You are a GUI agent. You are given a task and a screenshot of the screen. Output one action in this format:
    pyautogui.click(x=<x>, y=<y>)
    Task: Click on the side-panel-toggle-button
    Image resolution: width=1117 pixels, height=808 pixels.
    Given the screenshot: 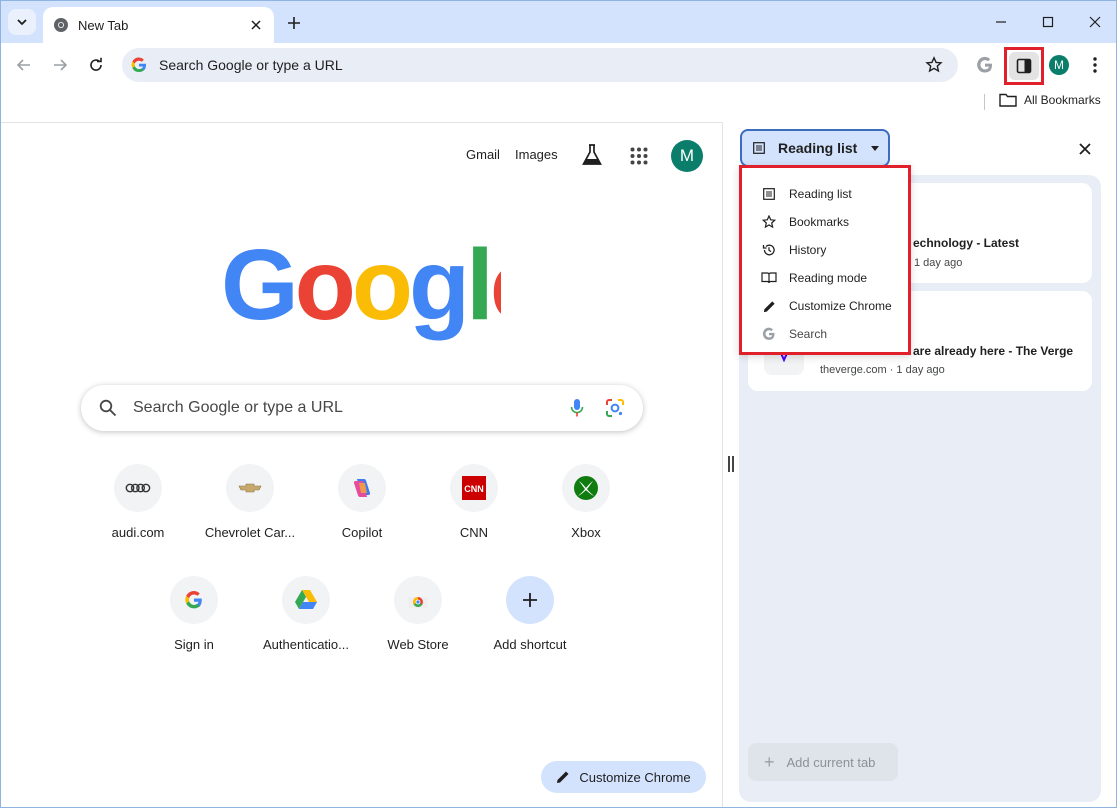 What is the action you would take?
    pyautogui.click(x=1024, y=66)
    